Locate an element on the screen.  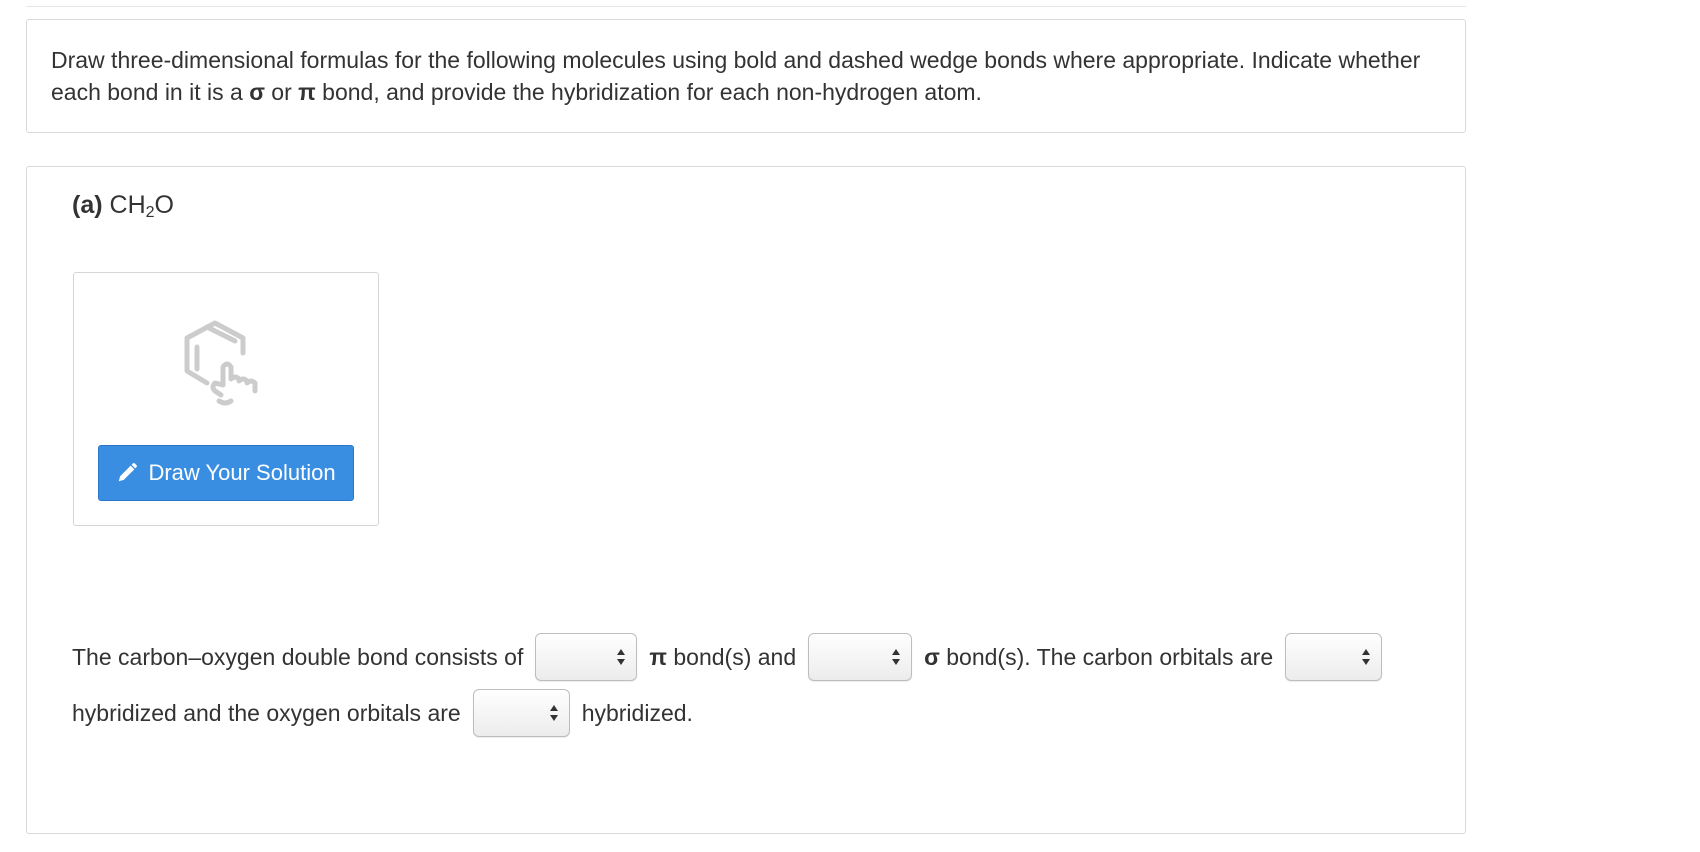
molecule-formula: CH2O is located at coordinates (141, 206).